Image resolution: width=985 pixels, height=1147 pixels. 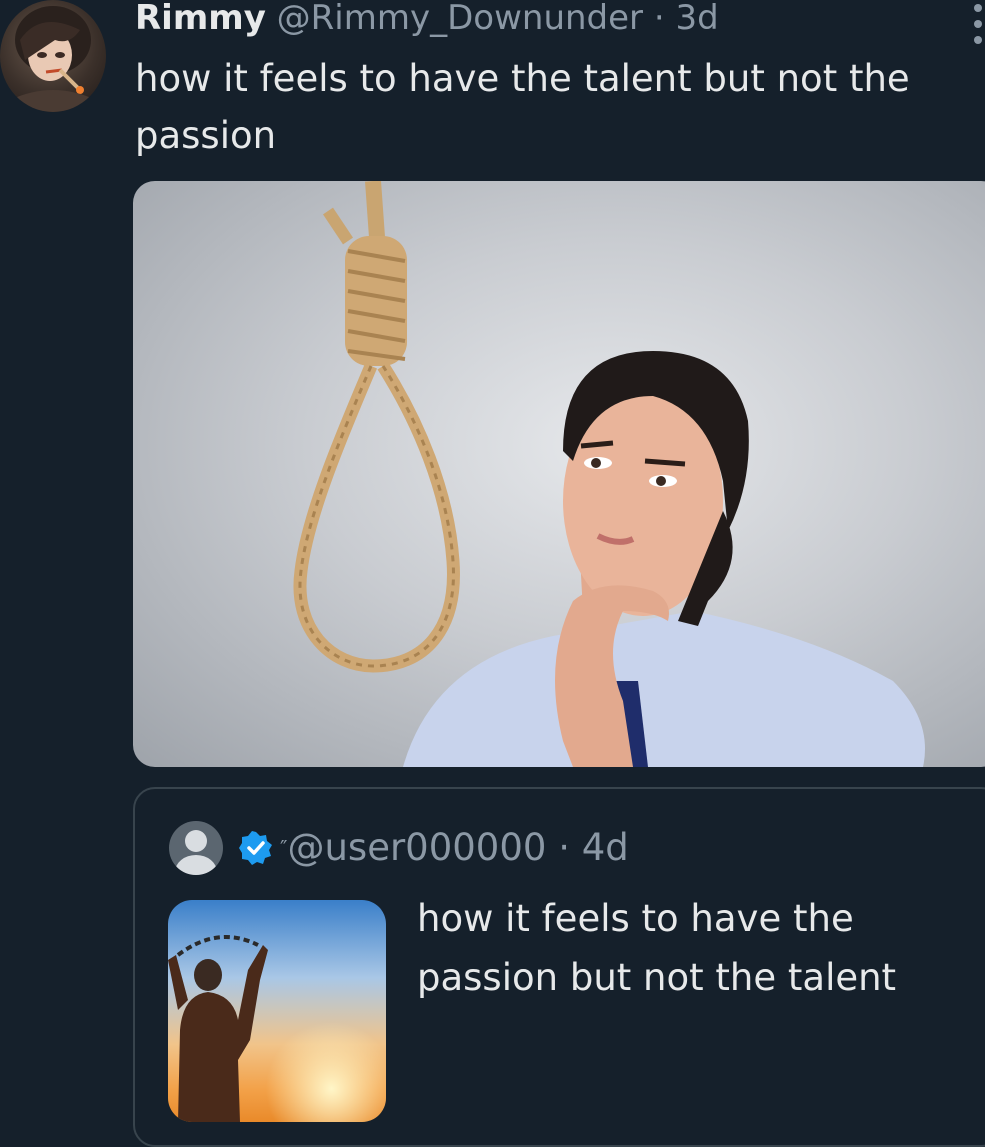 What do you see at coordinates (53, 56) in the screenshot?
I see `anime-avatar-icon` at bounding box center [53, 56].